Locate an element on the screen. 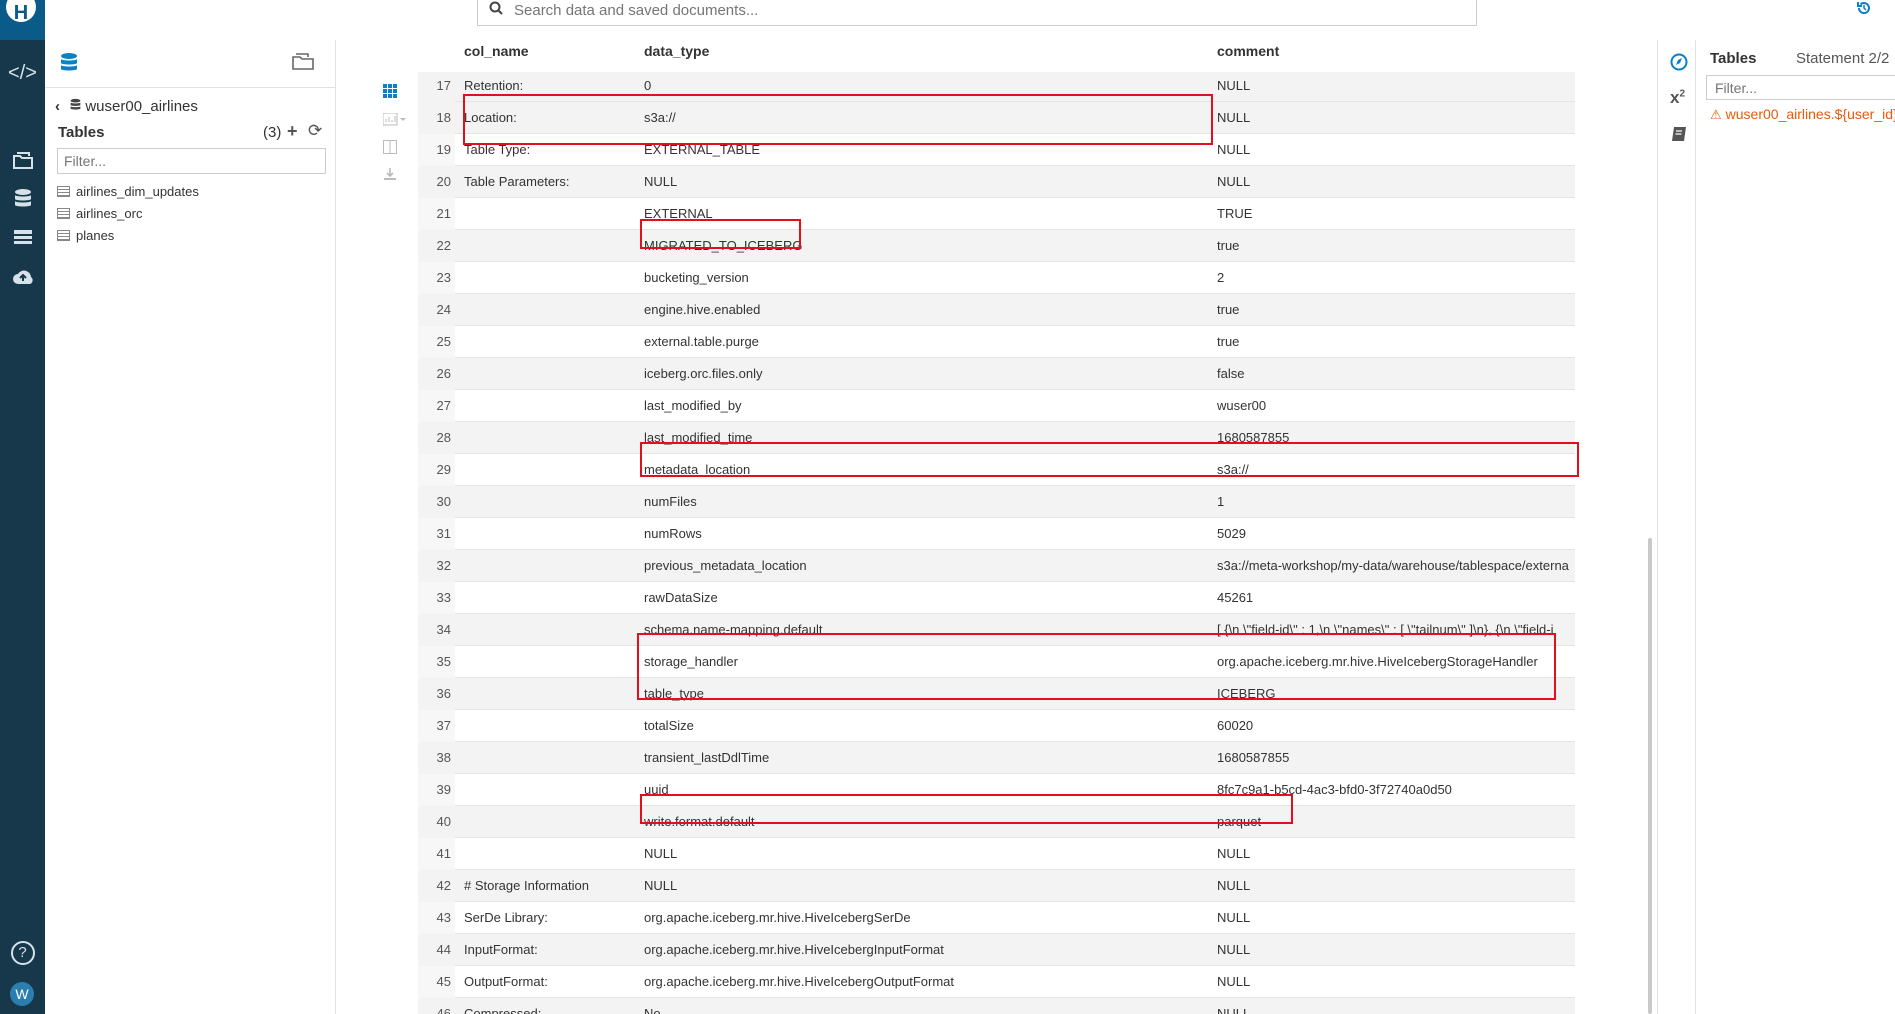 The height and width of the screenshot is (1014, 1895). cell-data-type: last_modified_by is located at coordinates (693, 406).